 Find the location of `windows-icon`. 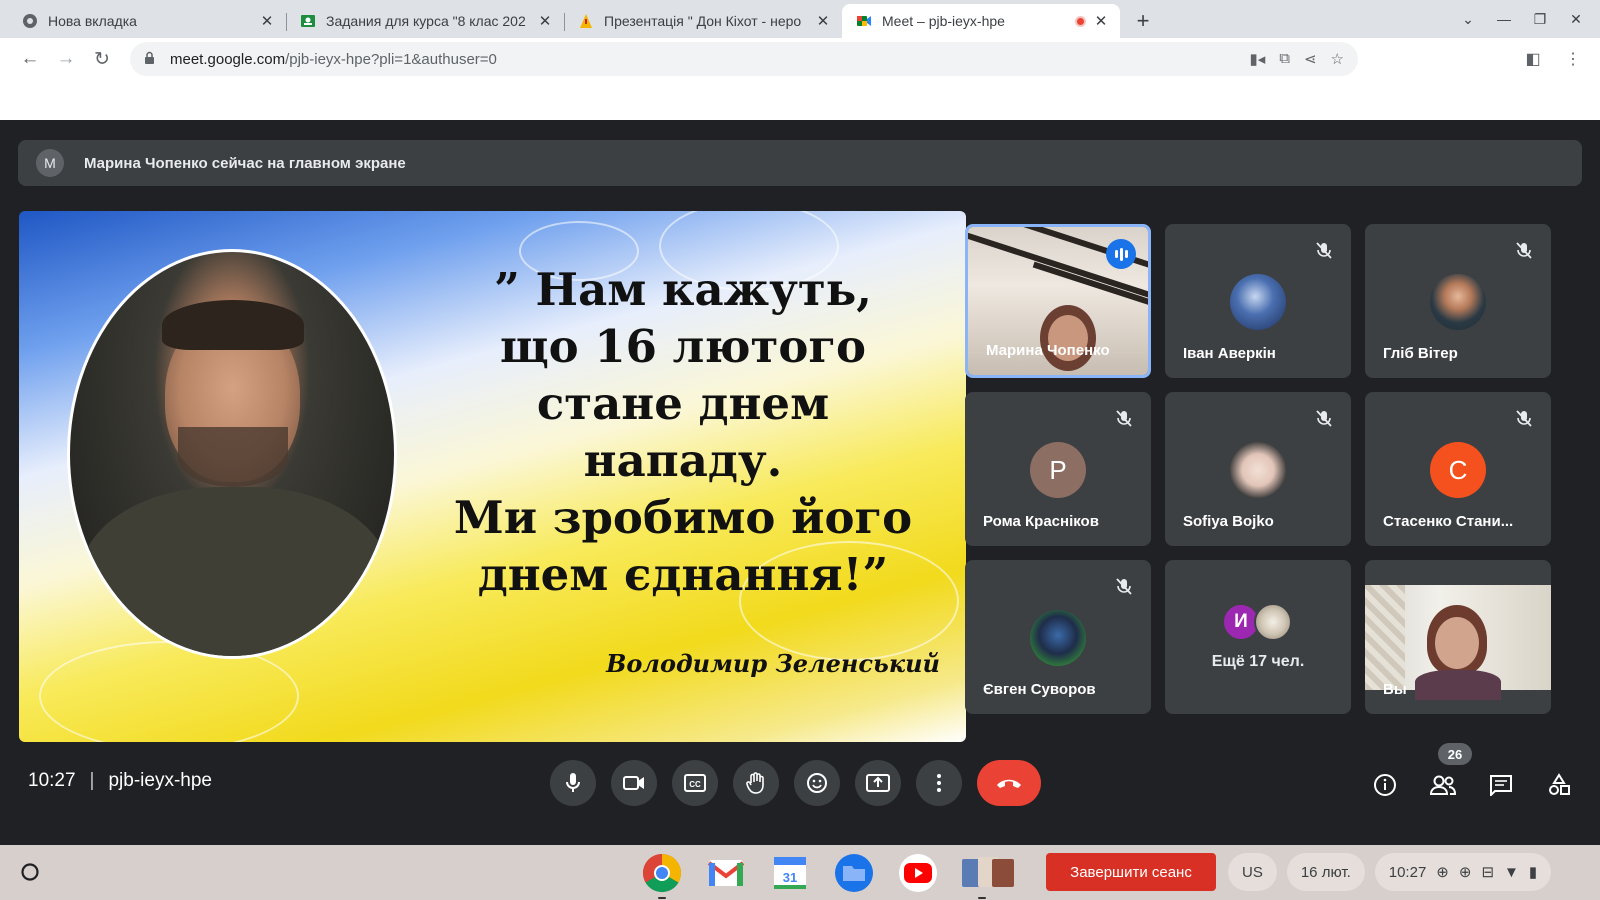

windows-icon is located at coordinates (988, 872).